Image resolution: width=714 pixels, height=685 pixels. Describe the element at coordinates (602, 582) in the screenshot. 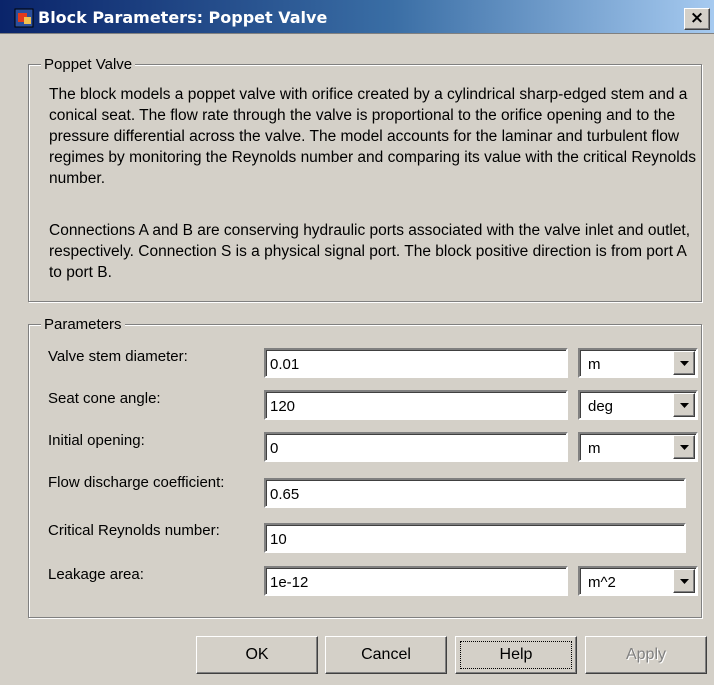

I see `leakage-area-unit-value: m^2` at that location.